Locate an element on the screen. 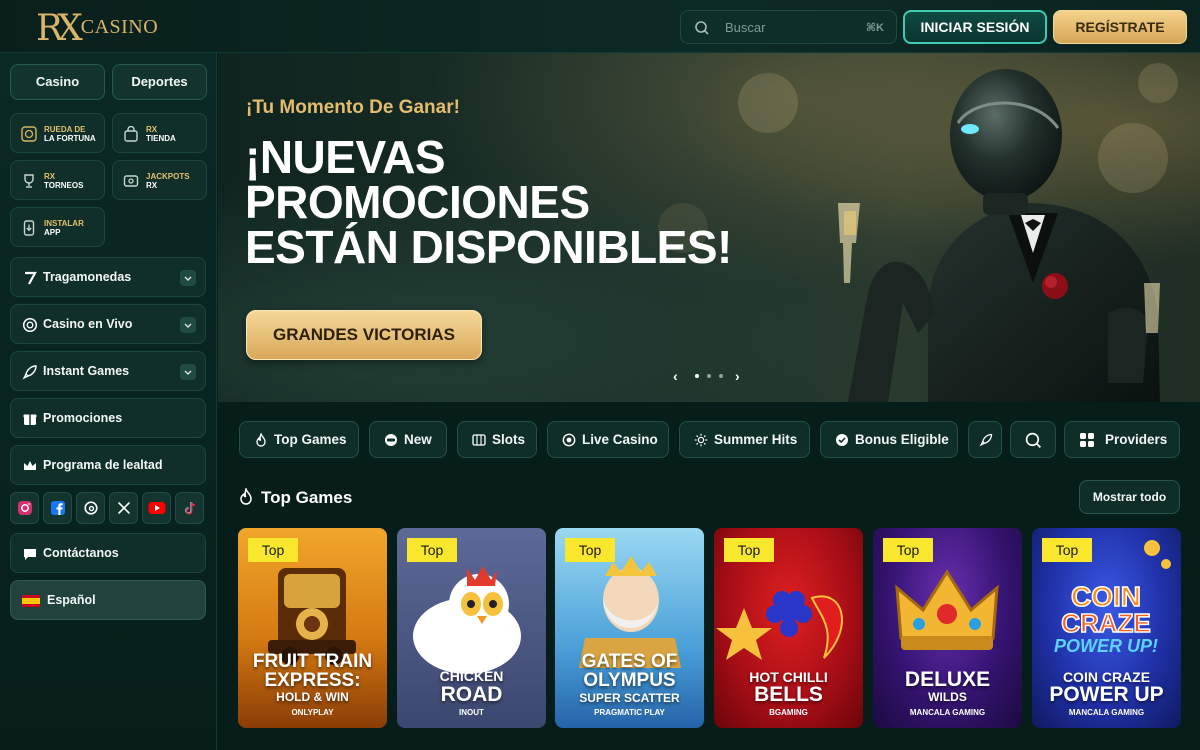 Image resolution: width=1200 pixels, height=750 pixels. filter-new: New is located at coordinates (408, 439).